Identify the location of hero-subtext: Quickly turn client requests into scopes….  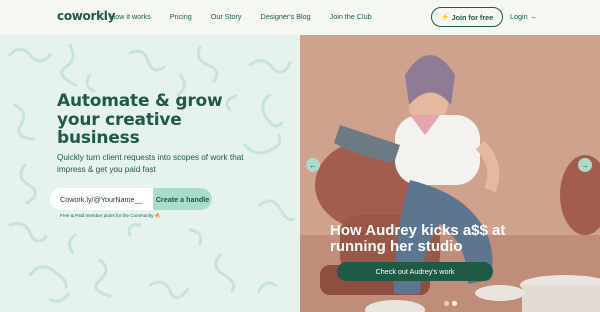
(150, 163).